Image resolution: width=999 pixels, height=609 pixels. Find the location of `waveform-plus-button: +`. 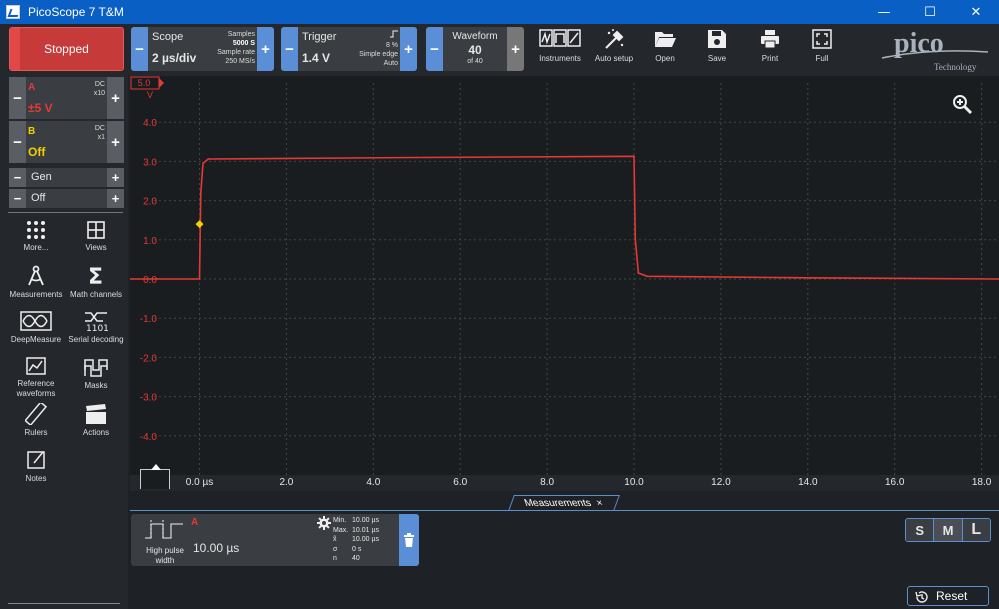

waveform-plus-button: + is located at coordinates (515, 49).